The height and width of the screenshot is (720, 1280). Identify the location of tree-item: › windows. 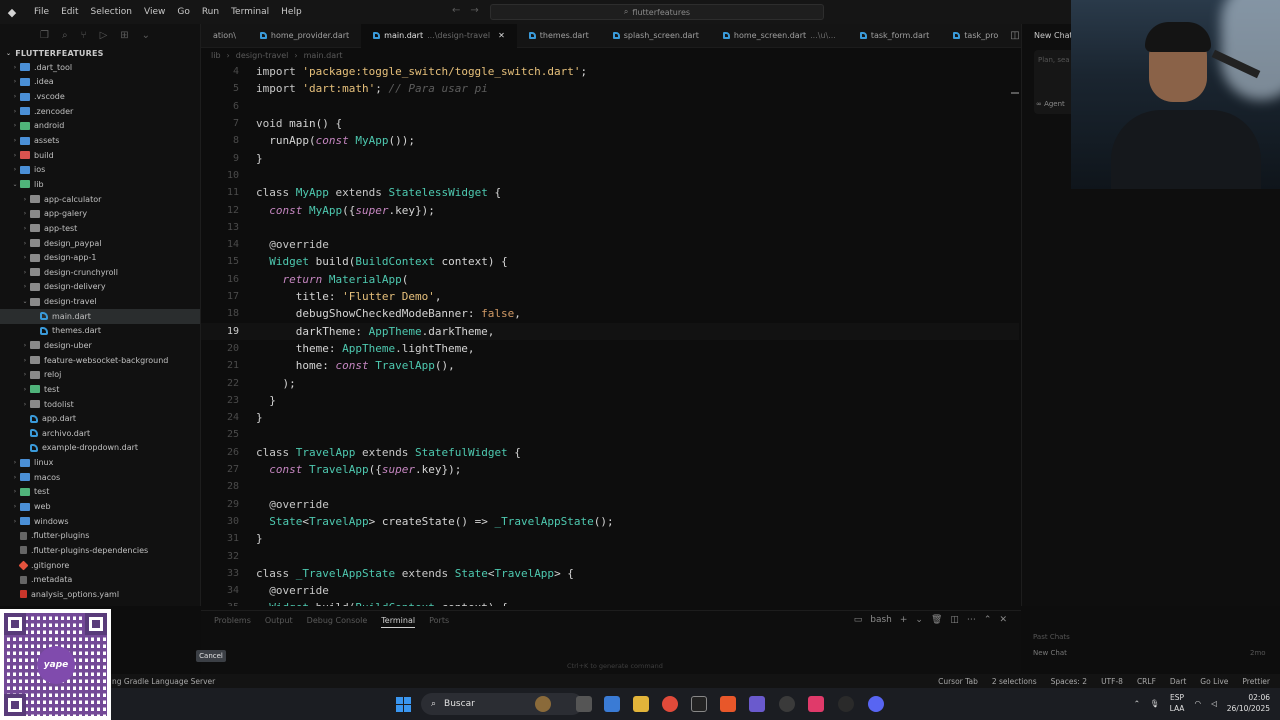
(100, 521).